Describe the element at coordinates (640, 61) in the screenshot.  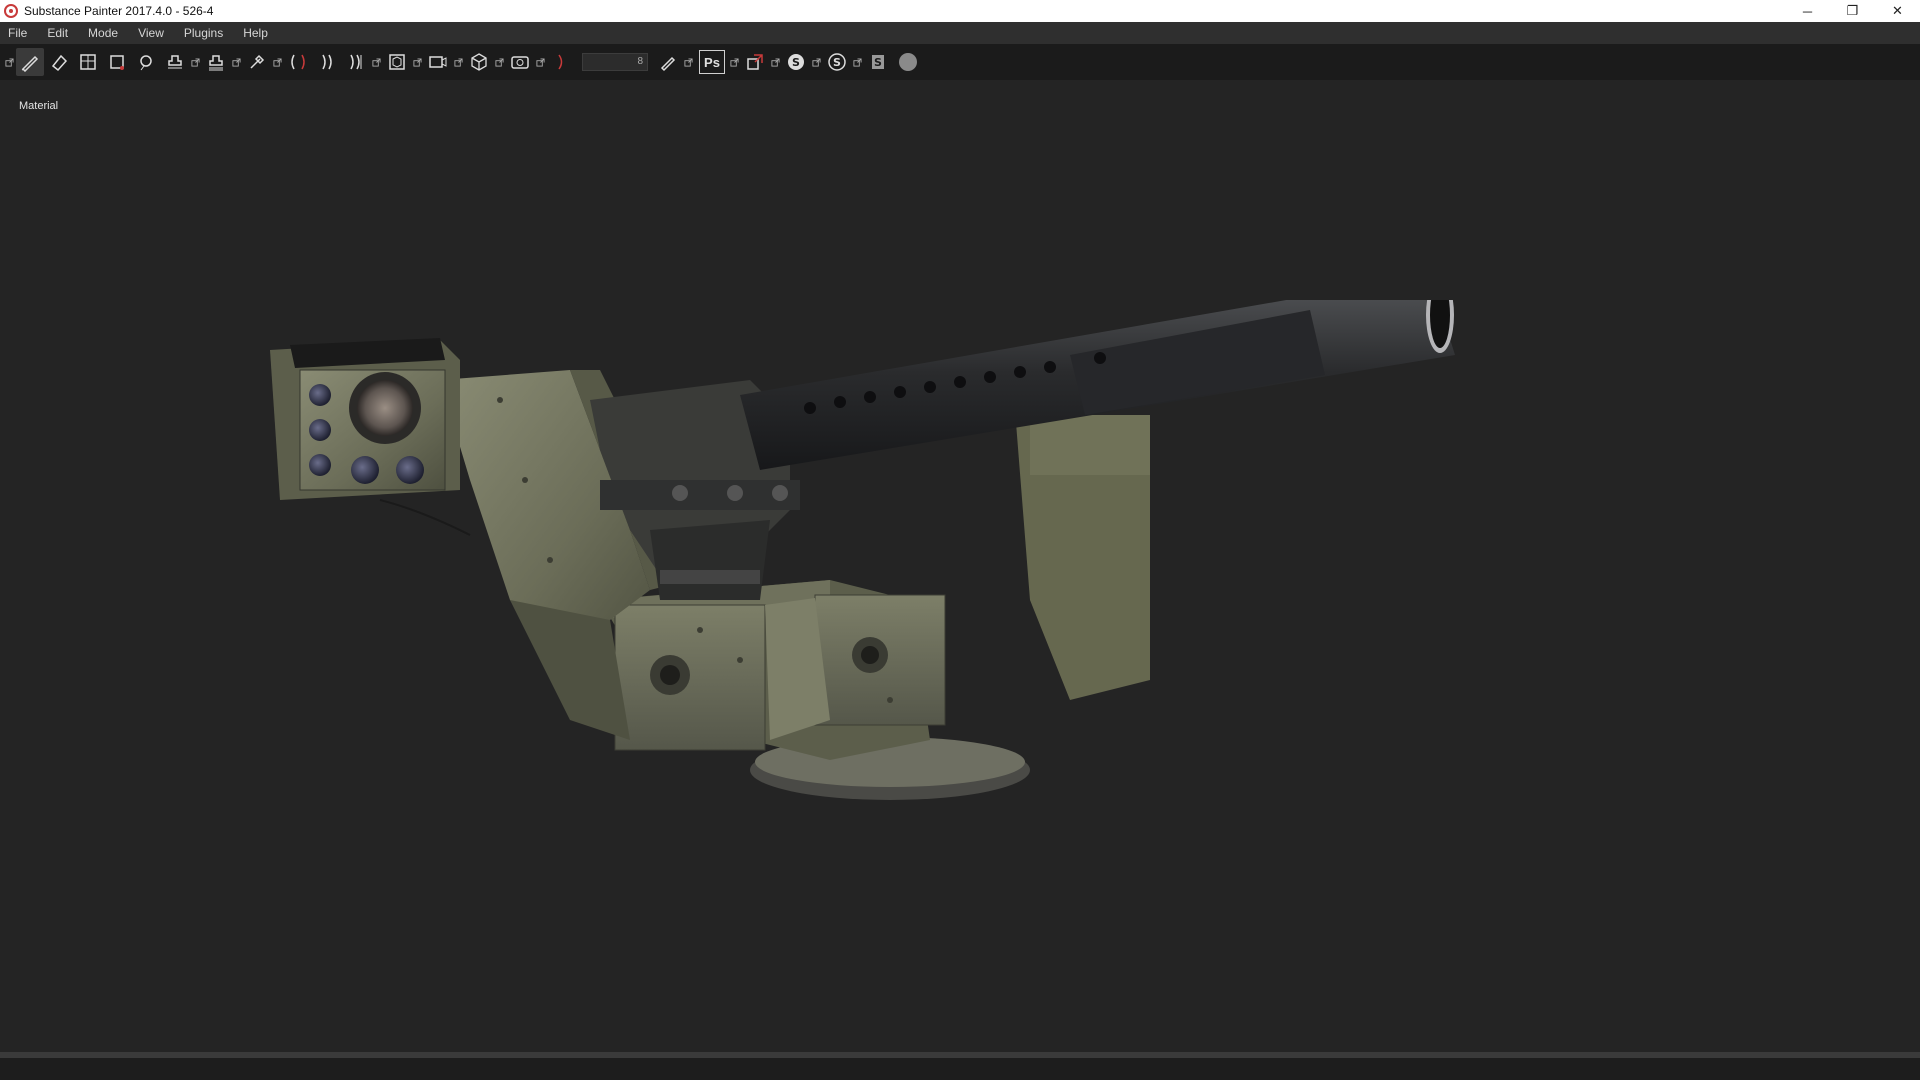
I see `slider-value: 8` at that location.